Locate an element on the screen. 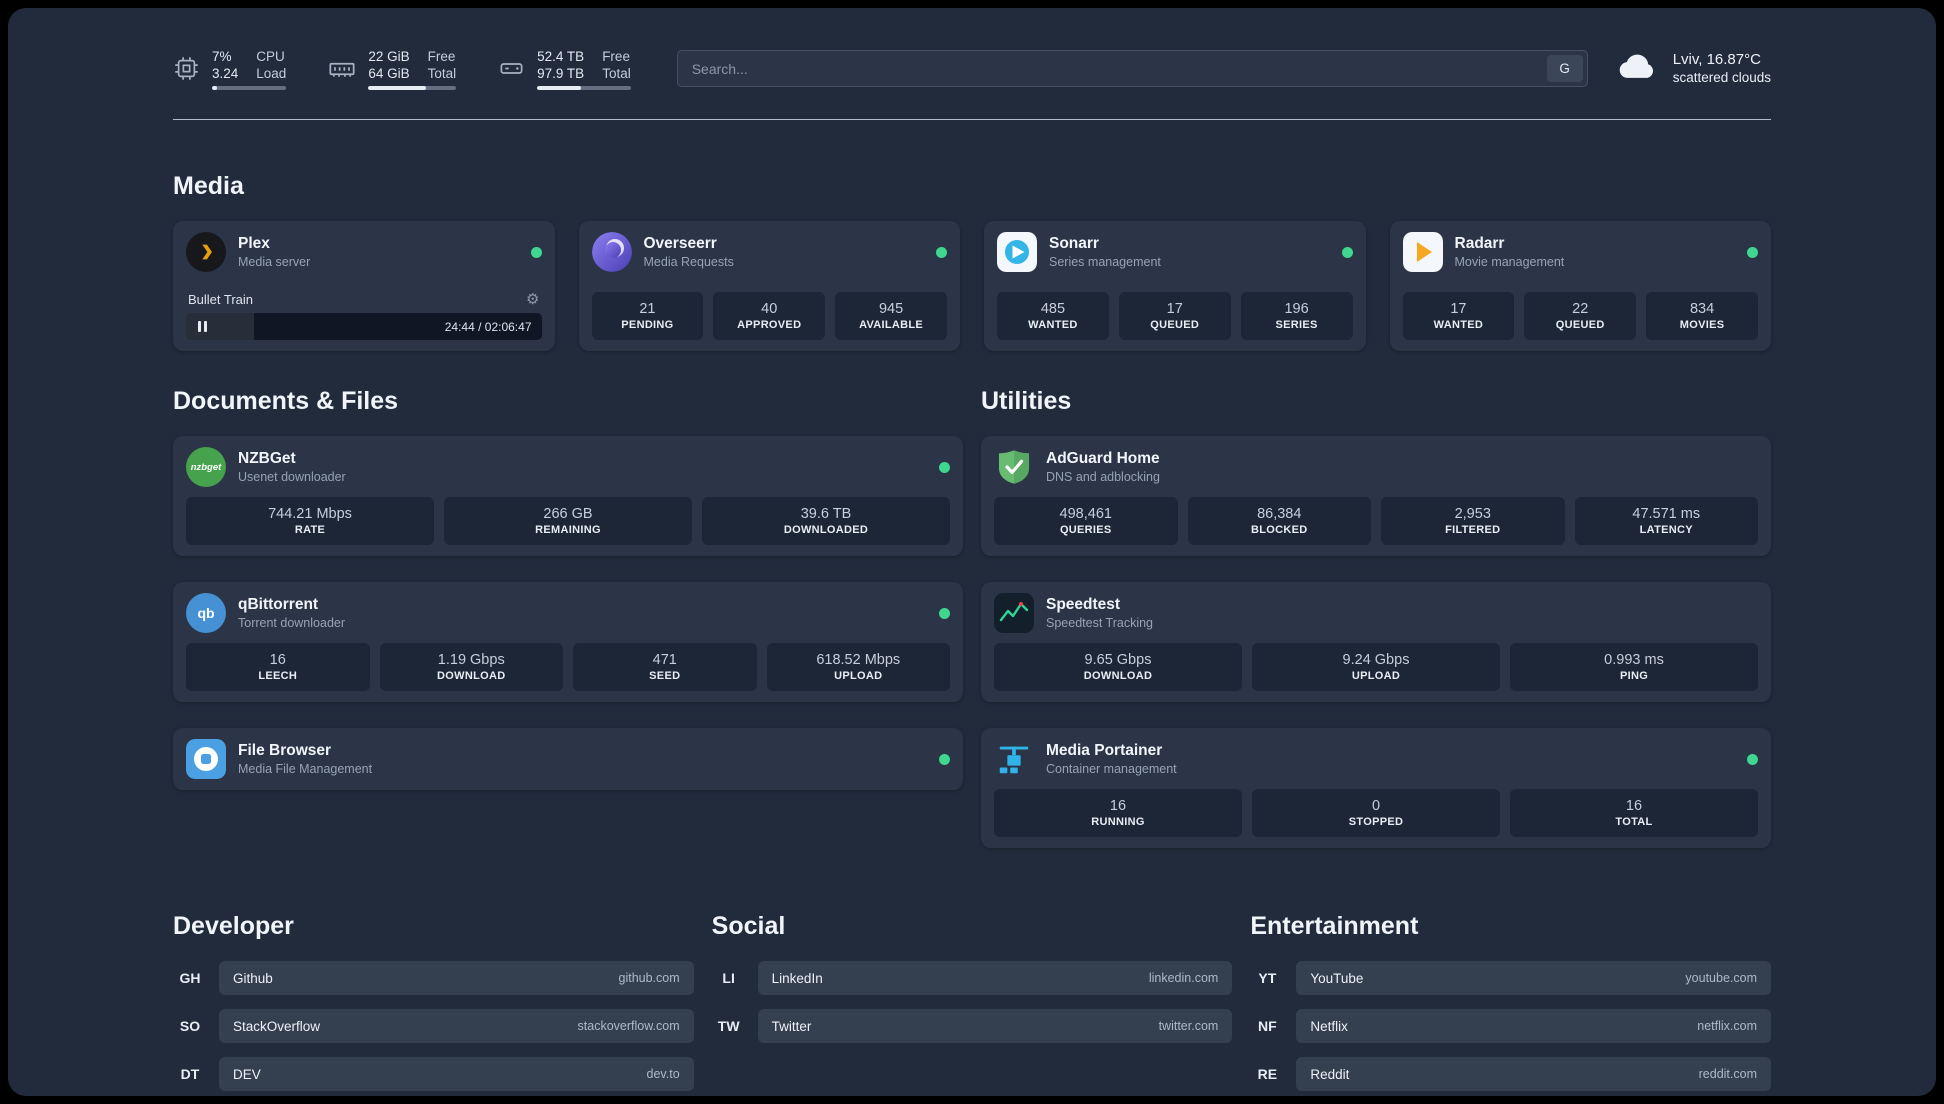 The height and width of the screenshot is (1104, 1944). stat-upload: 618.52 Mbps UPLOAD is located at coordinates (858, 667).